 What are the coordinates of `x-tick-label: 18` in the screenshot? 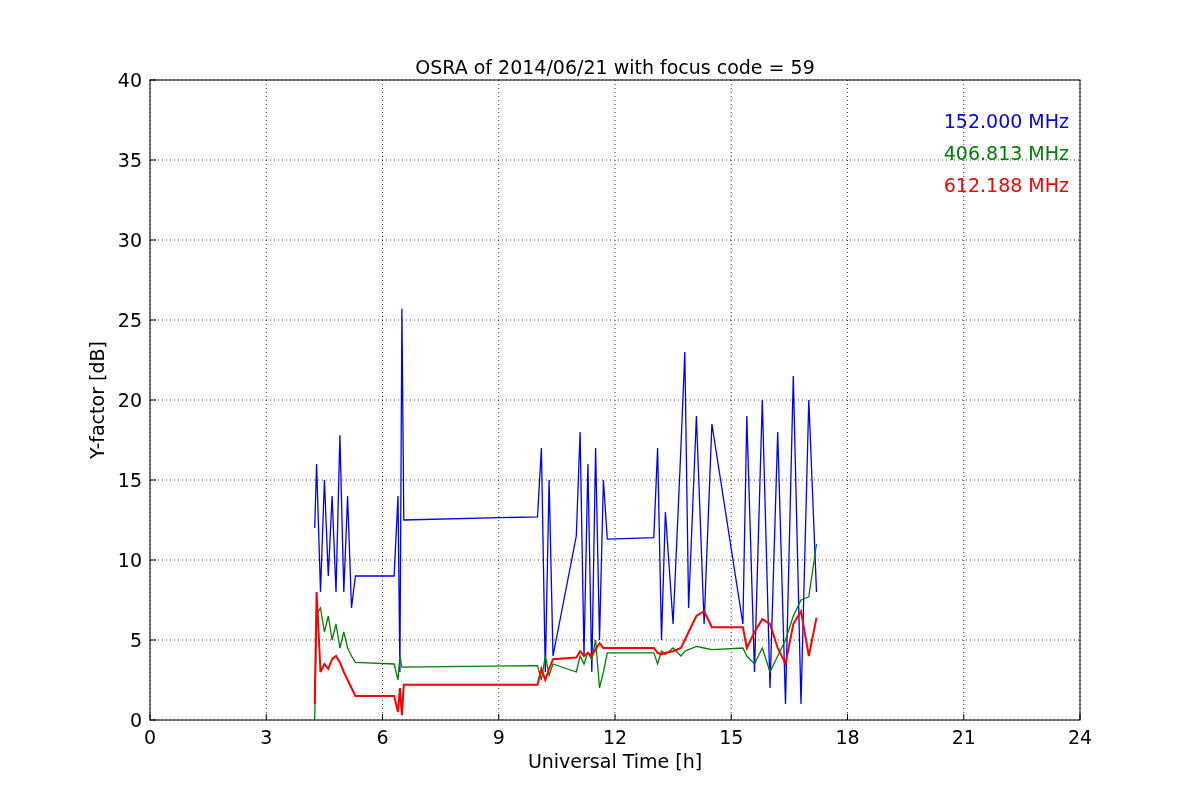 It's located at (847, 737).